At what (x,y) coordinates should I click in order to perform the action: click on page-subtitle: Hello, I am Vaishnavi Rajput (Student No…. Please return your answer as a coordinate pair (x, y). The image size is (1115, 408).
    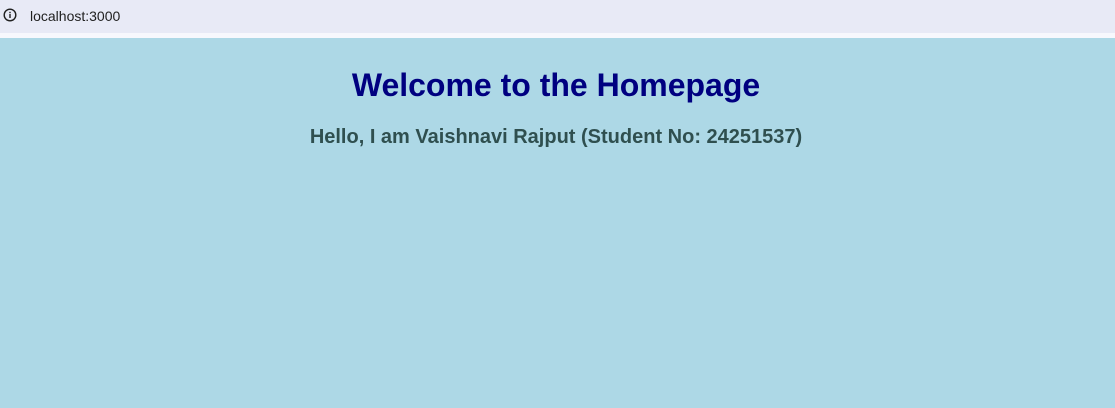
    Looking at the image, I should click on (556, 137).